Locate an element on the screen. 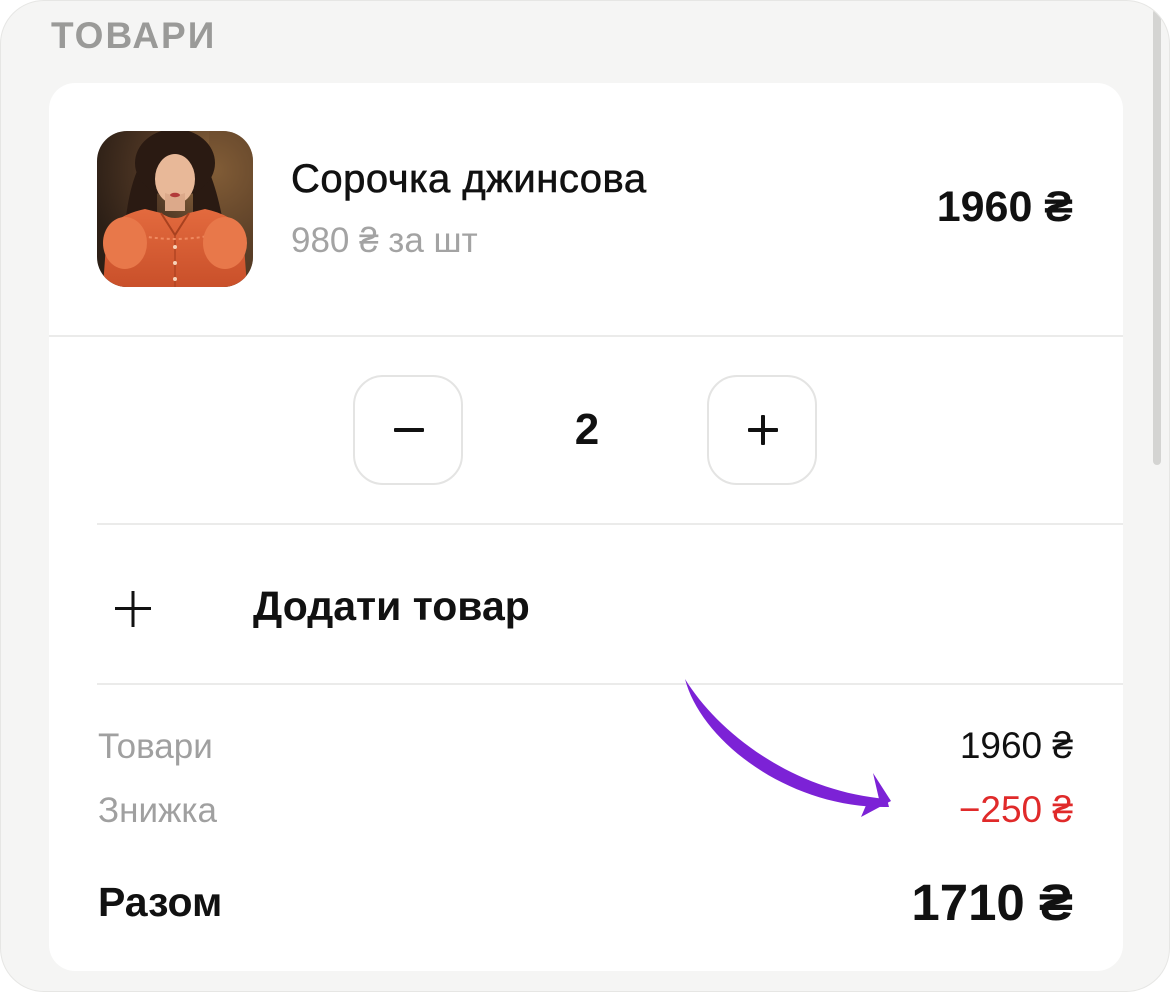  scrollbar is located at coordinates (1157, 237).